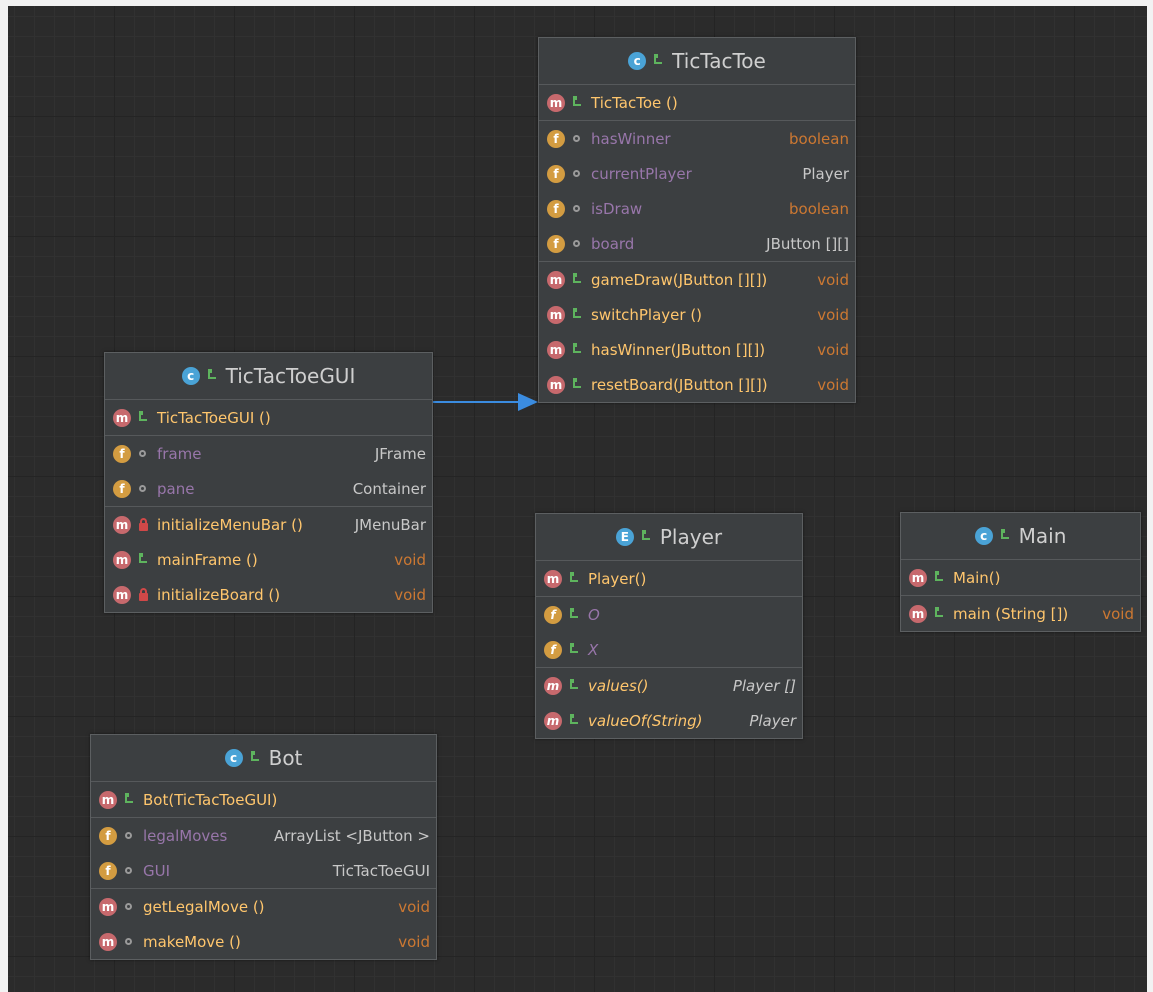 The width and height of the screenshot is (1153, 992). I want to click on member-row: m initializeBoard () void, so click(268, 594).